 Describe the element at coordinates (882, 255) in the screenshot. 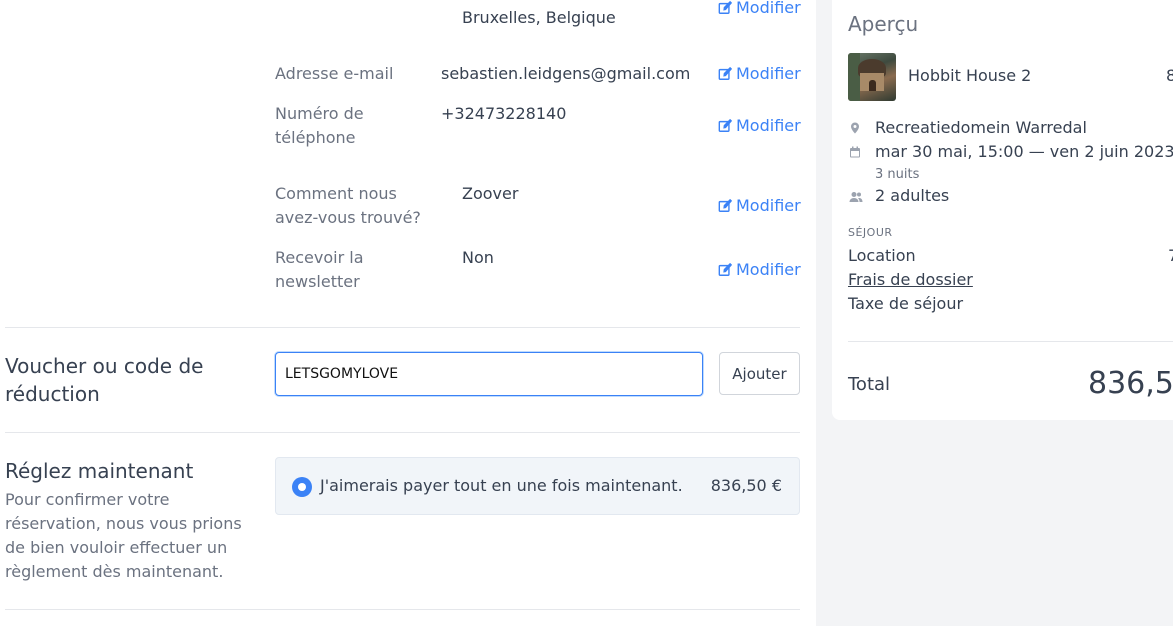

I see `rental-label: Location` at that location.